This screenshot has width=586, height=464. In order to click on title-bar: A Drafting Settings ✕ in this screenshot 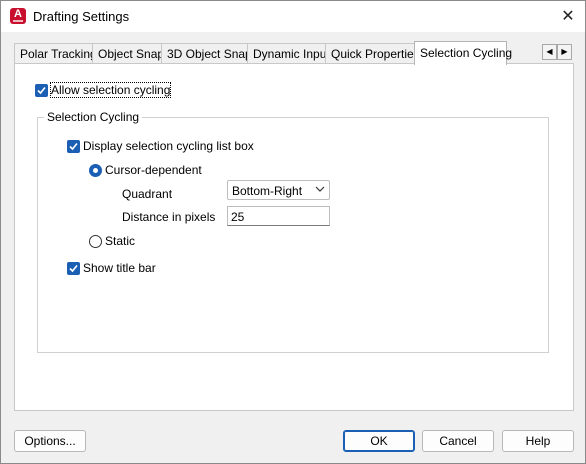, I will do `click(293, 16)`.